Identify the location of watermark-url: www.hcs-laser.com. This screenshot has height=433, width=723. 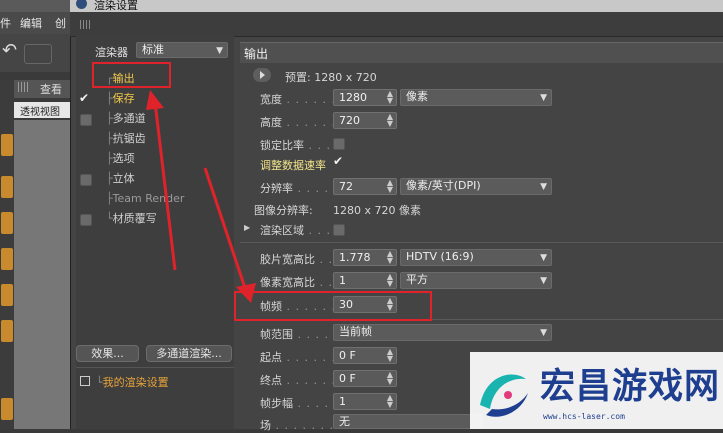
(584, 416).